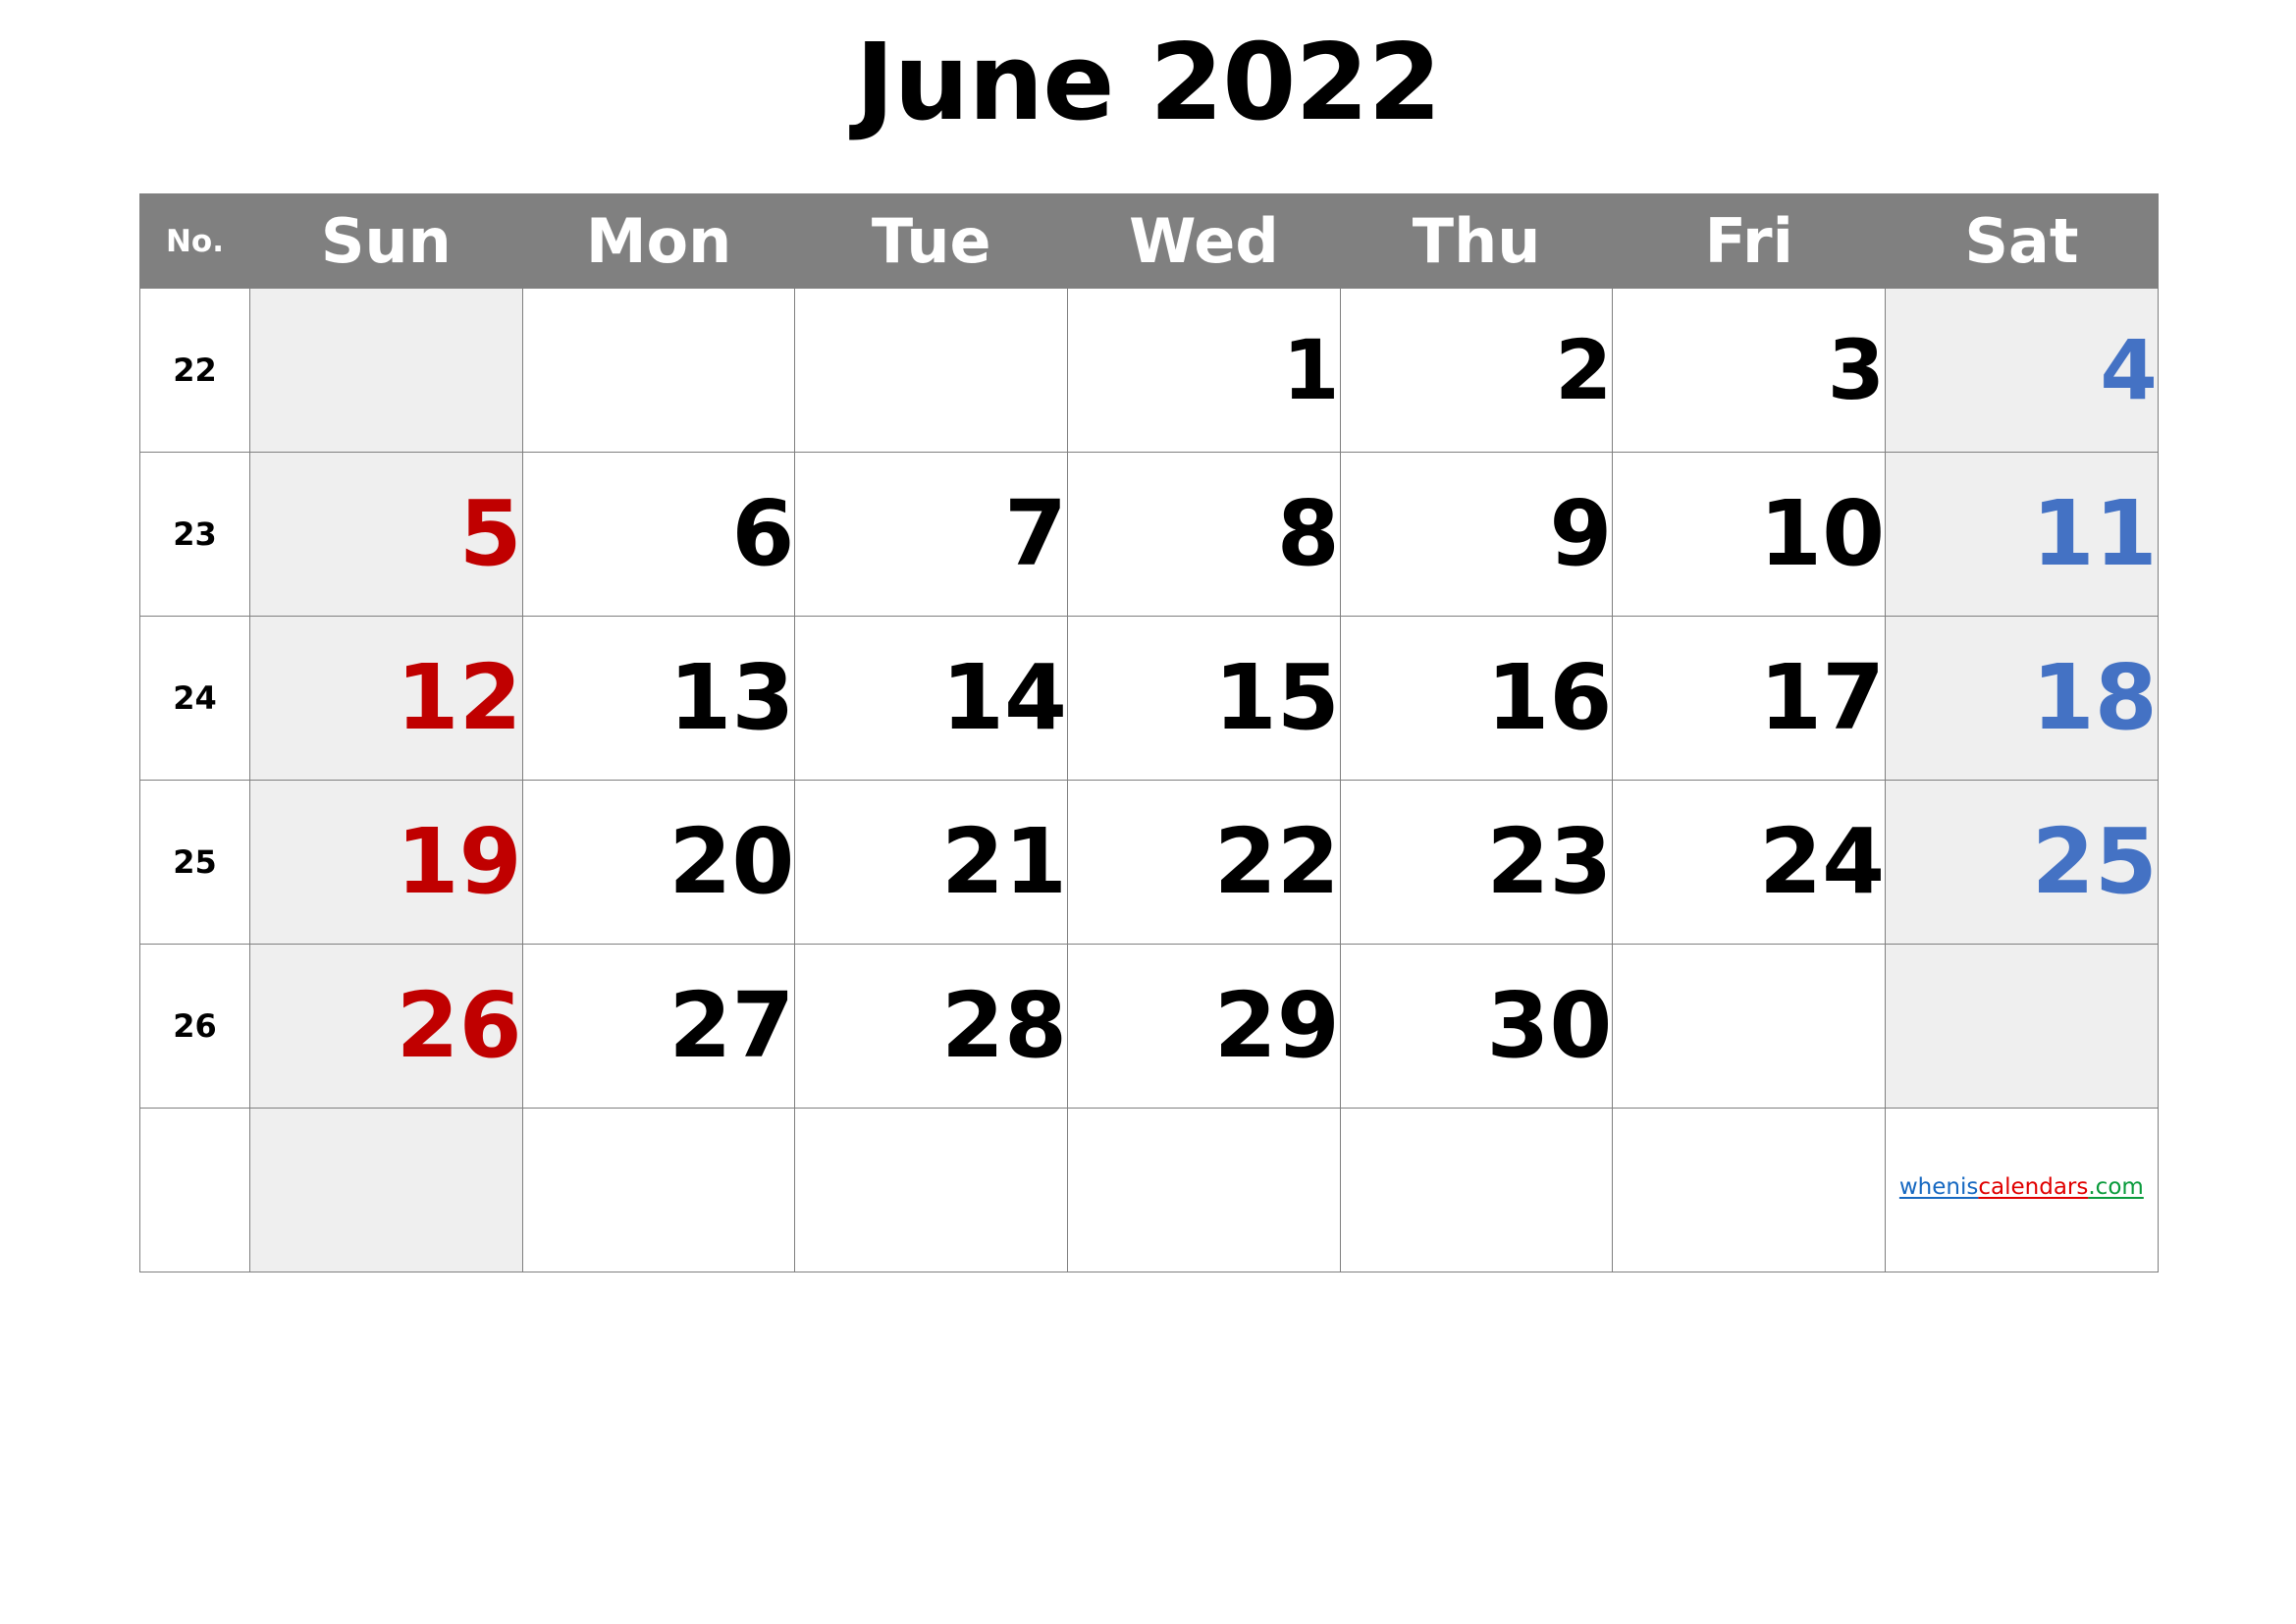 This screenshot has width=2296, height=1624. Describe the element at coordinates (2022, 241) in the screenshot. I see `day-header-sat: Sat` at that location.